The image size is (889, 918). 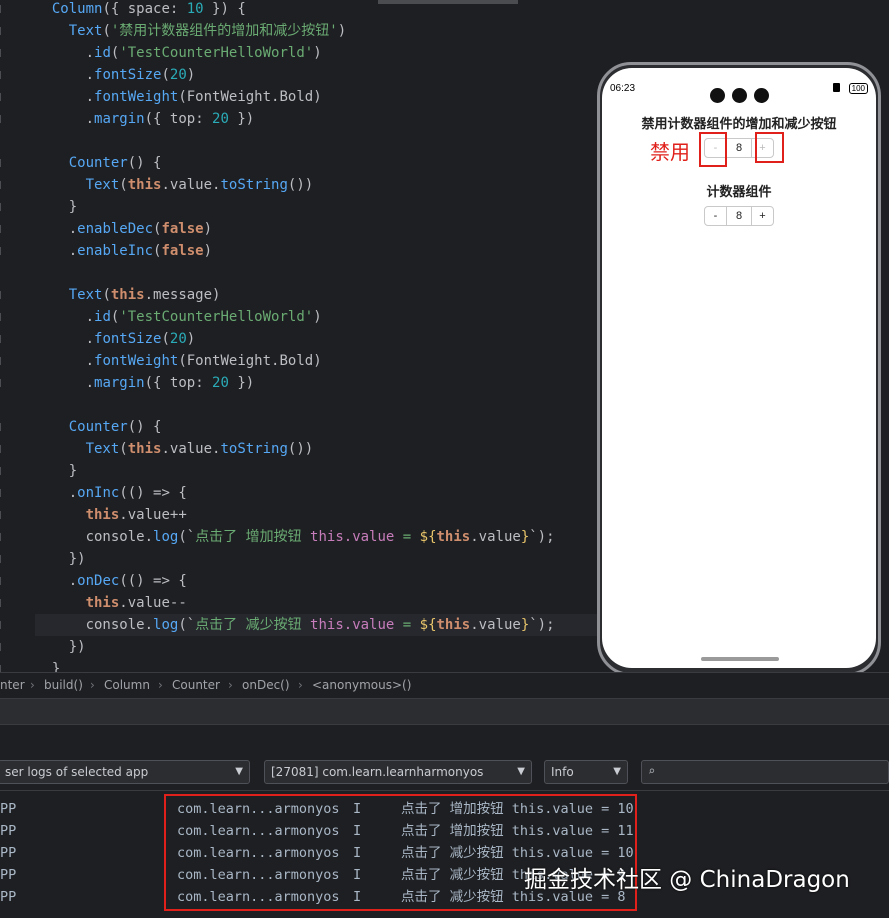 I want to click on code-line: this.value++, so click(x=111, y=515).